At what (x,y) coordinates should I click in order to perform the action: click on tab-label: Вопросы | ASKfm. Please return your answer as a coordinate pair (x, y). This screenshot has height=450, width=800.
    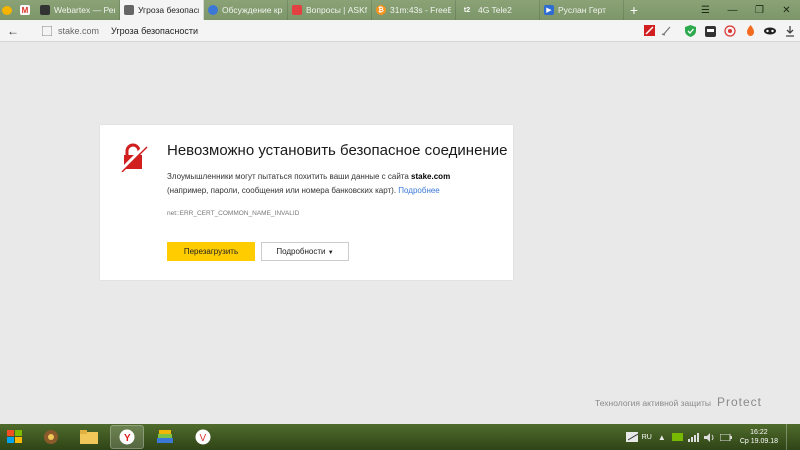
    Looking at the image, I should click on (336, 10).